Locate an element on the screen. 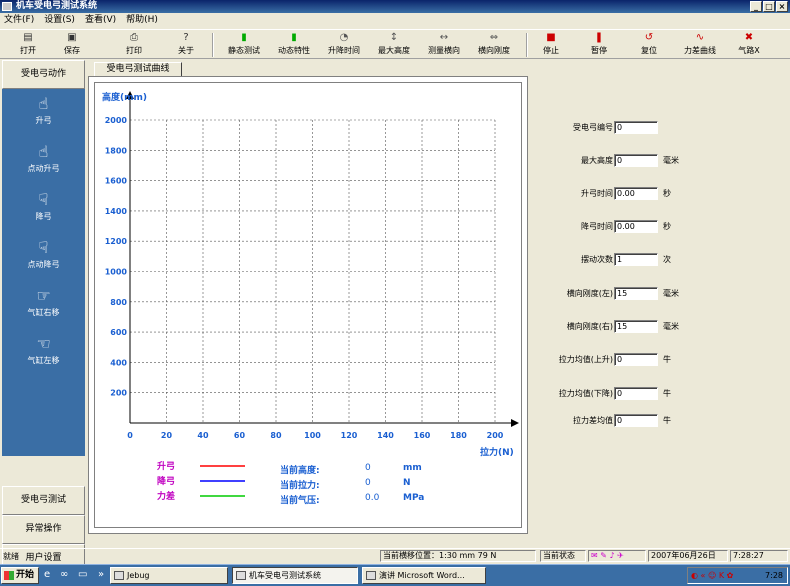  reset-icon: ↺ is located at coordinates (649, 37).